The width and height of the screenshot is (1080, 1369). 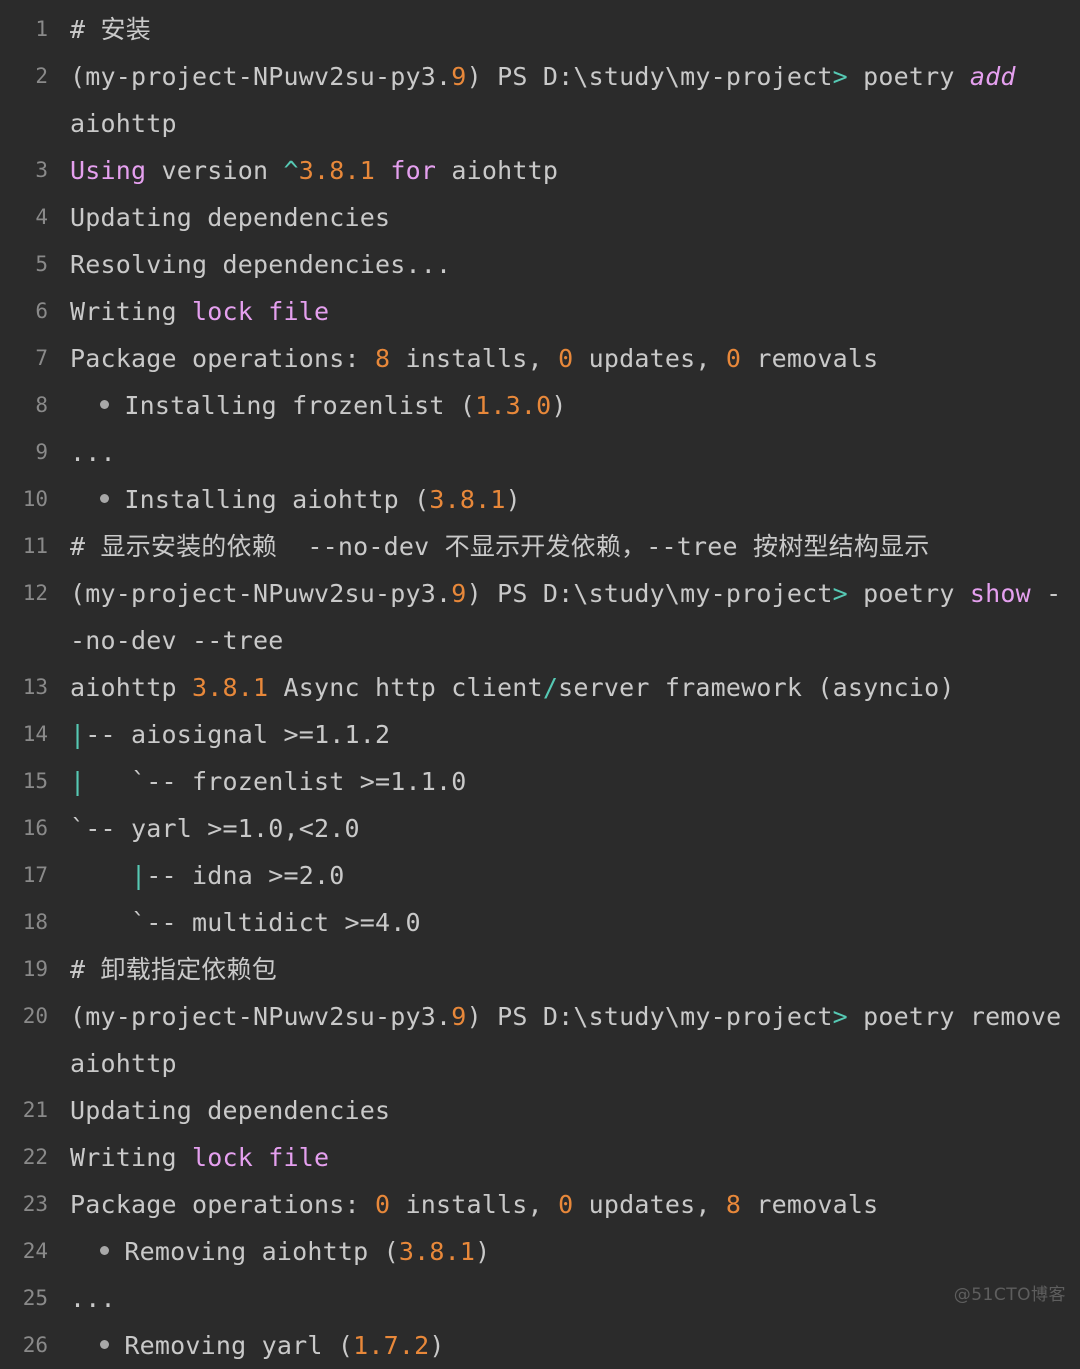 I want to click on code-line: 8 Installing frozenlist (1.3.0), so click(x=540, y=405).